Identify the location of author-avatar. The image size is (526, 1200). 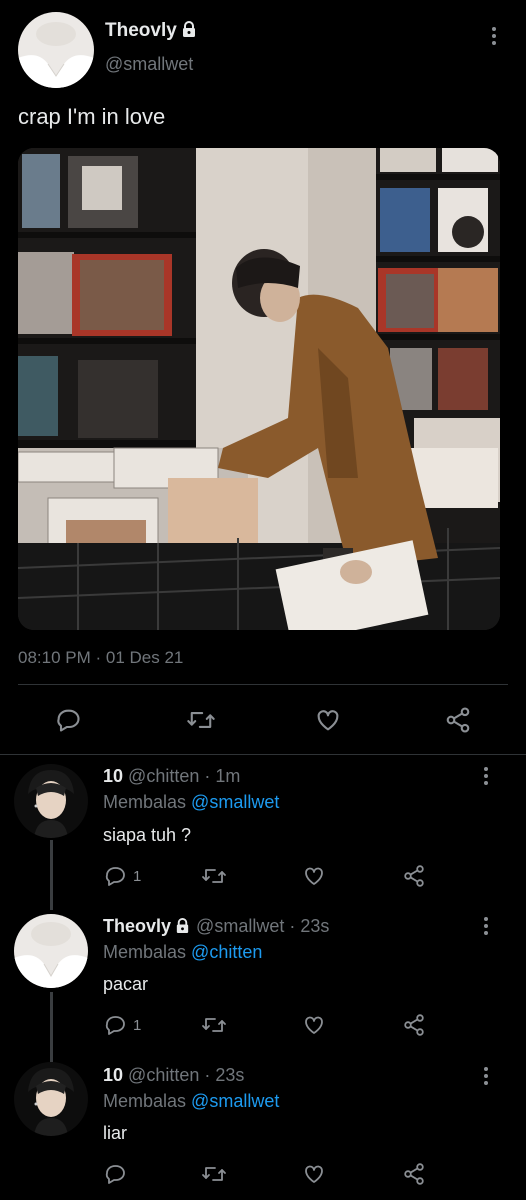
(56, 50).